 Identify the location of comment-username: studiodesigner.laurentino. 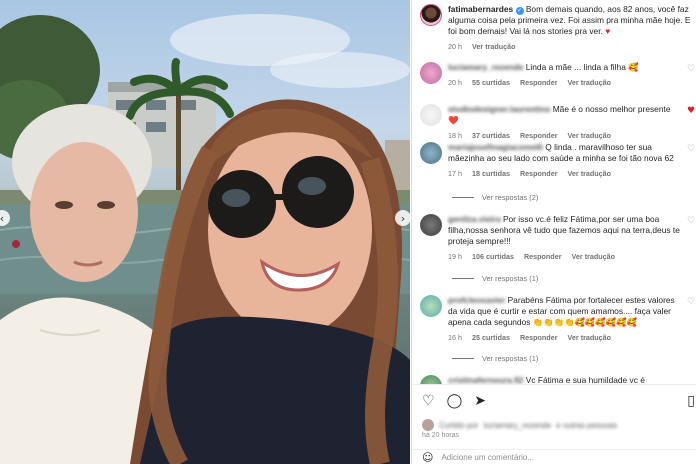
(499, 109).